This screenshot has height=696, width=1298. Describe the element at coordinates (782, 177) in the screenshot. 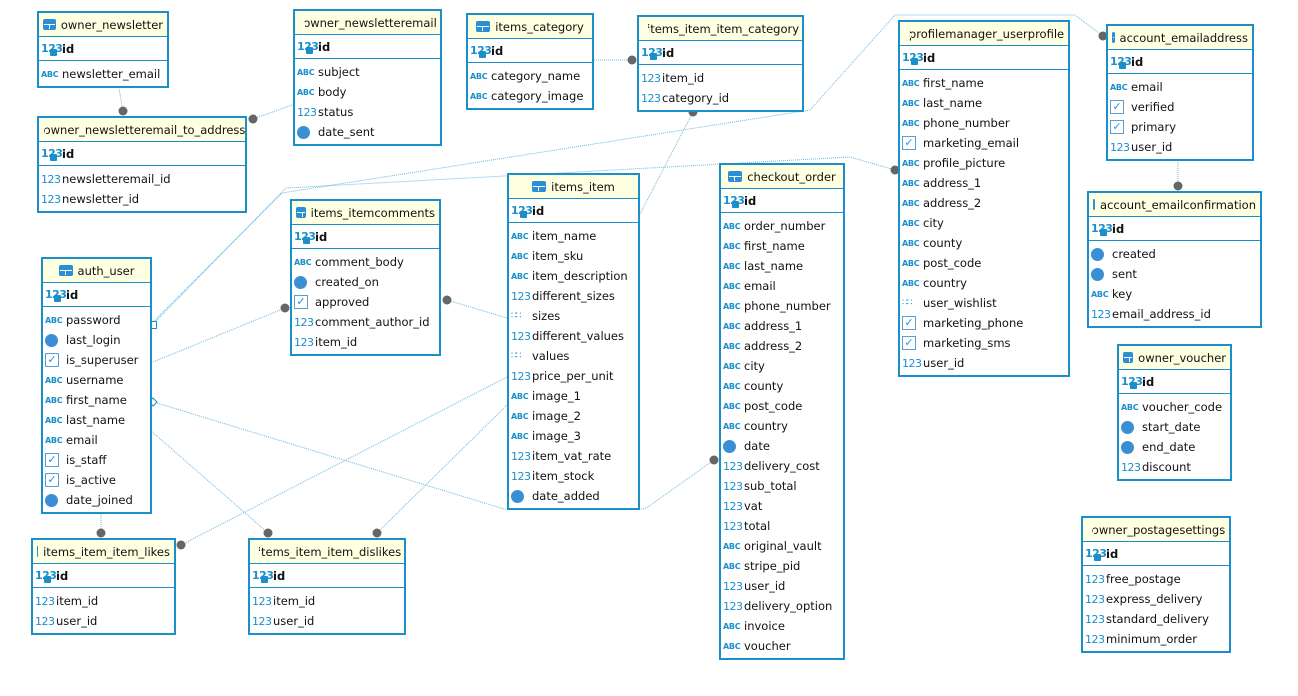

I see `table-header: checkout_order` at that location.